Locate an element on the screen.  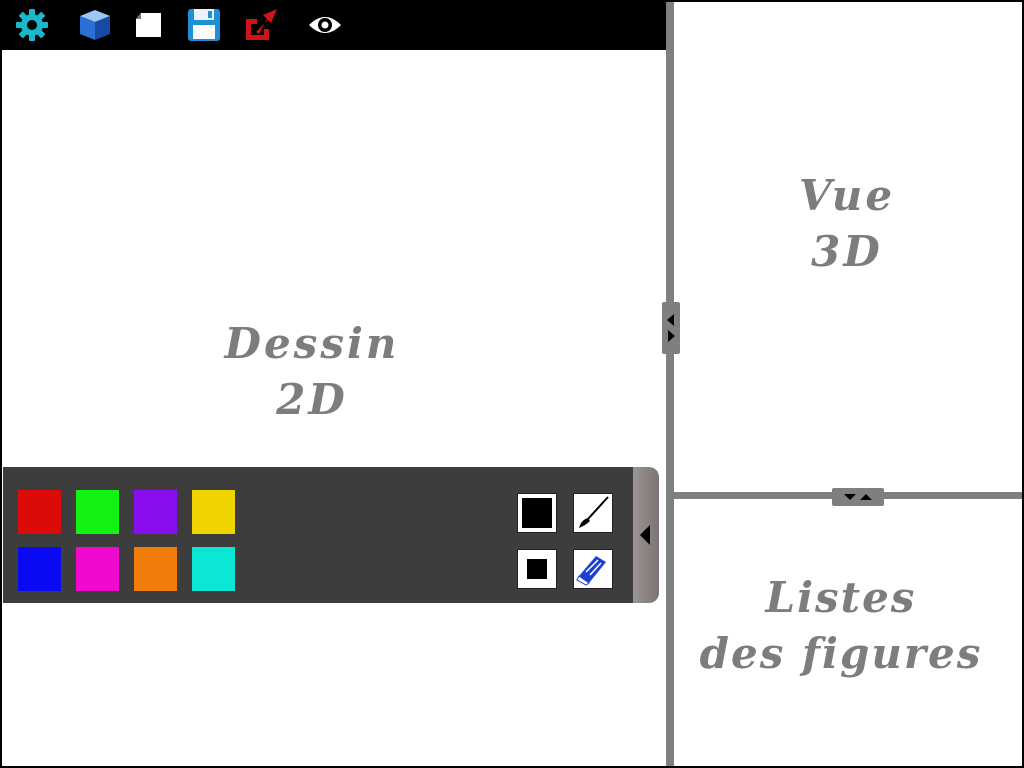
3d-view-button is located at coordinates (95, 25).